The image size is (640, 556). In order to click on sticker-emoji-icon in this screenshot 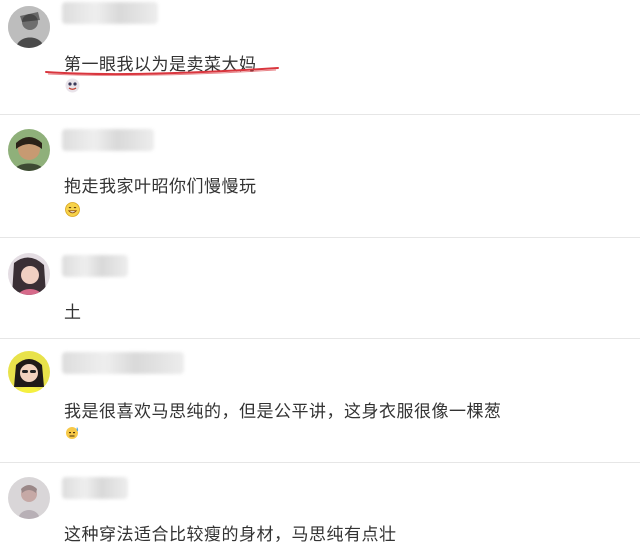, I will do `click(72, 85)`.